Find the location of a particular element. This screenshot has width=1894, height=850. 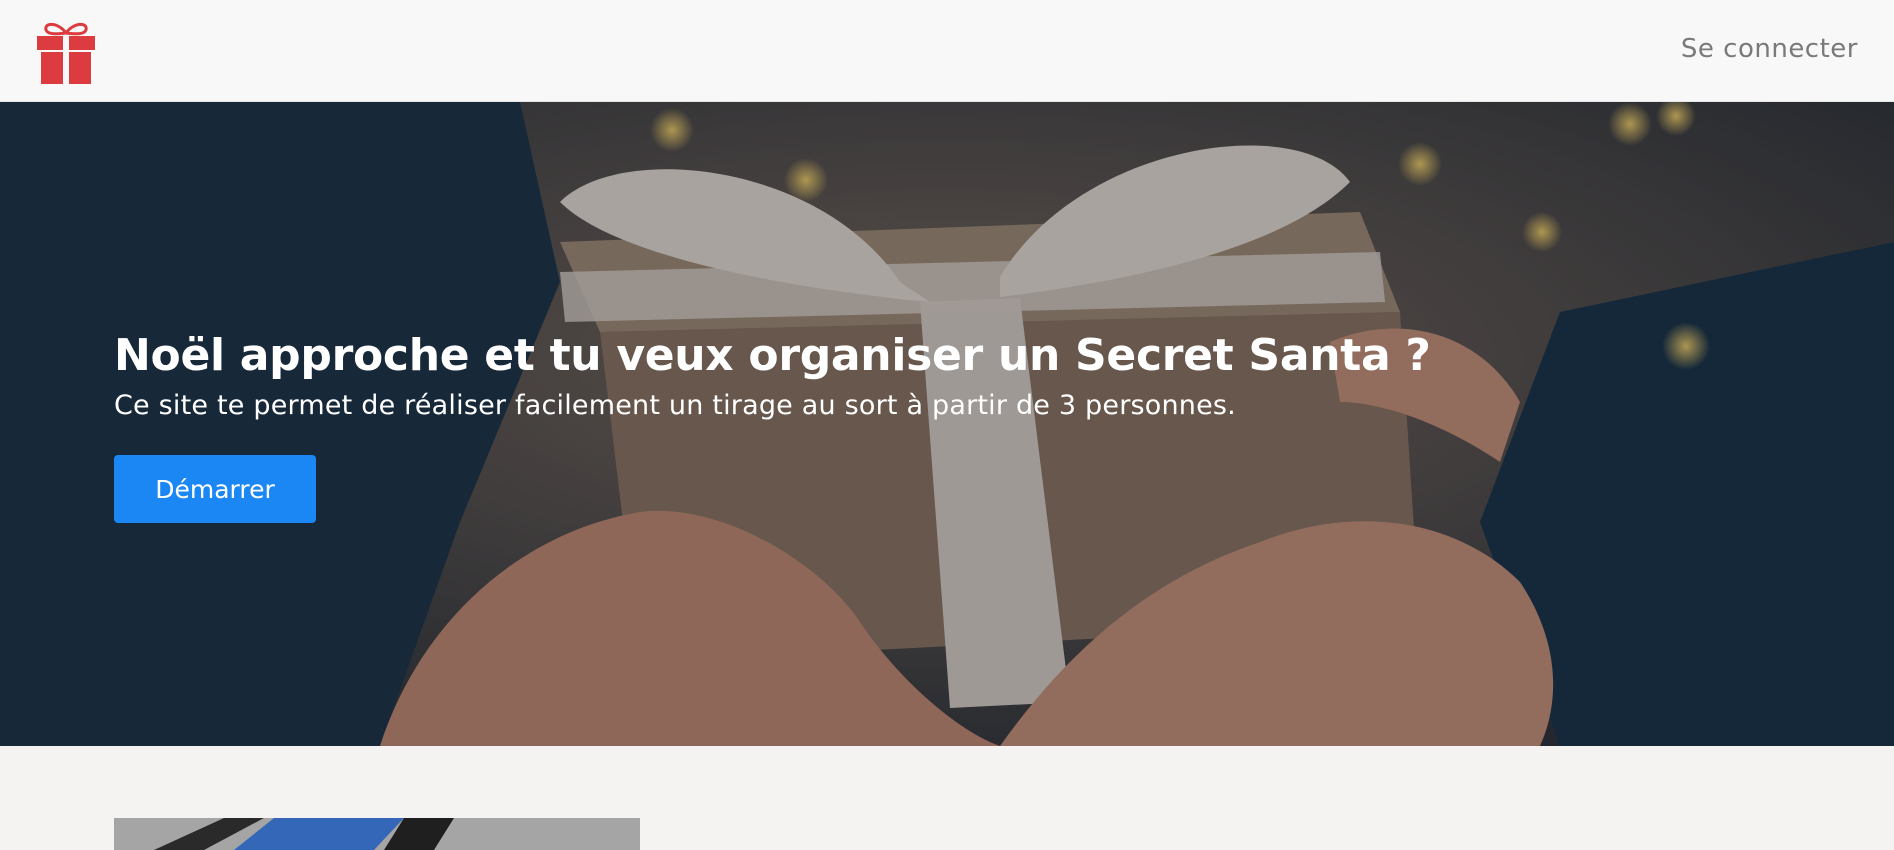

preview-image is located at coordinates (377, 834).